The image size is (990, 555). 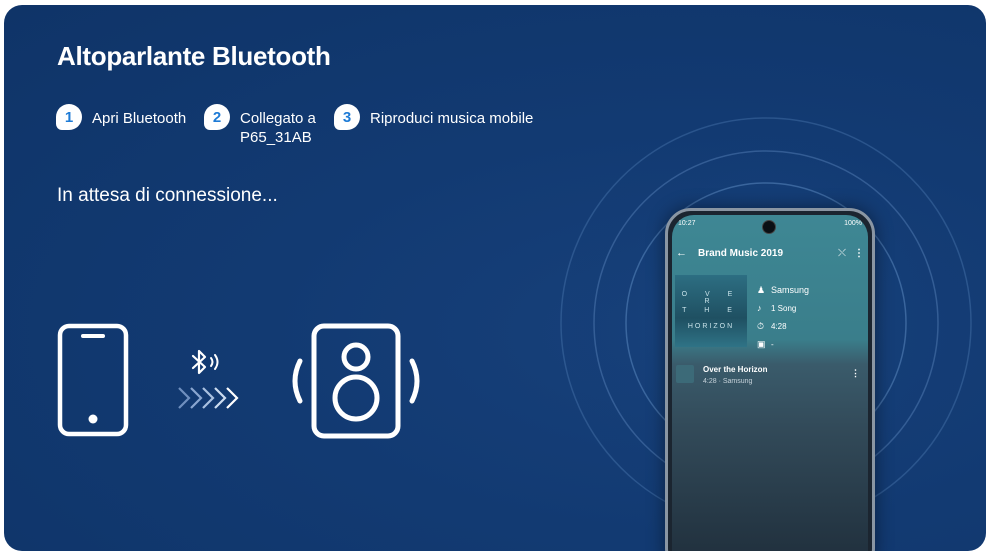 I want to click on page-title: Altoparlante Bluetooth, so click(x=194, y=56).